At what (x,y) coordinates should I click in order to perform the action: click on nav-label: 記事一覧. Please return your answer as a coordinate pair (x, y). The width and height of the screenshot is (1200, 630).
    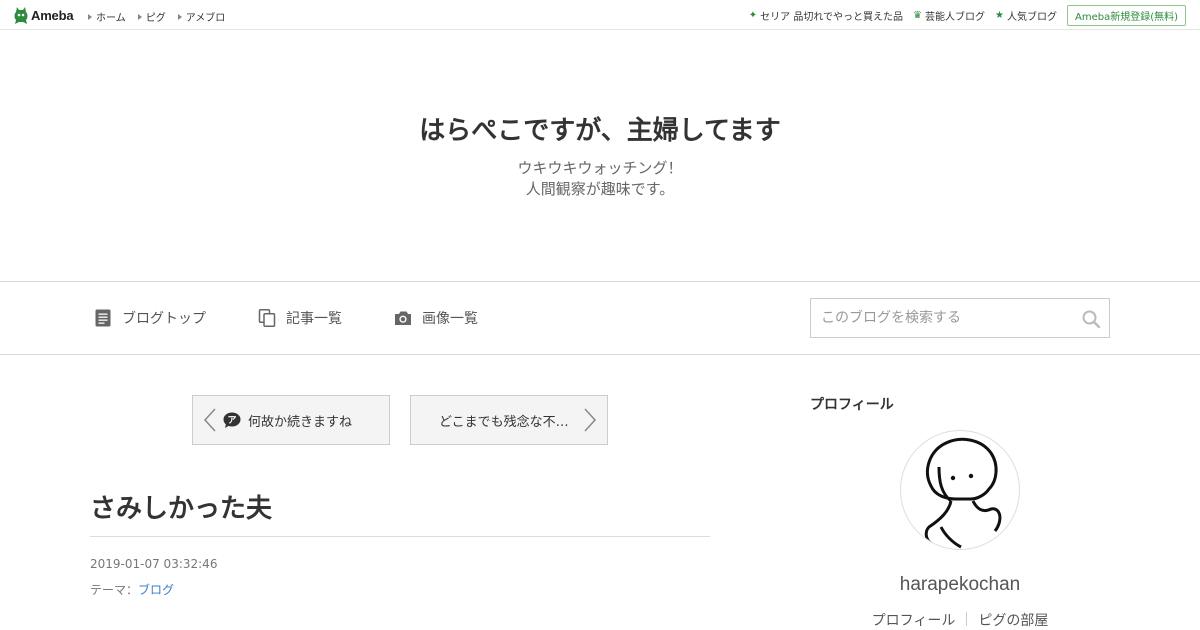
    Looking at the image, I should click on (314, 319).